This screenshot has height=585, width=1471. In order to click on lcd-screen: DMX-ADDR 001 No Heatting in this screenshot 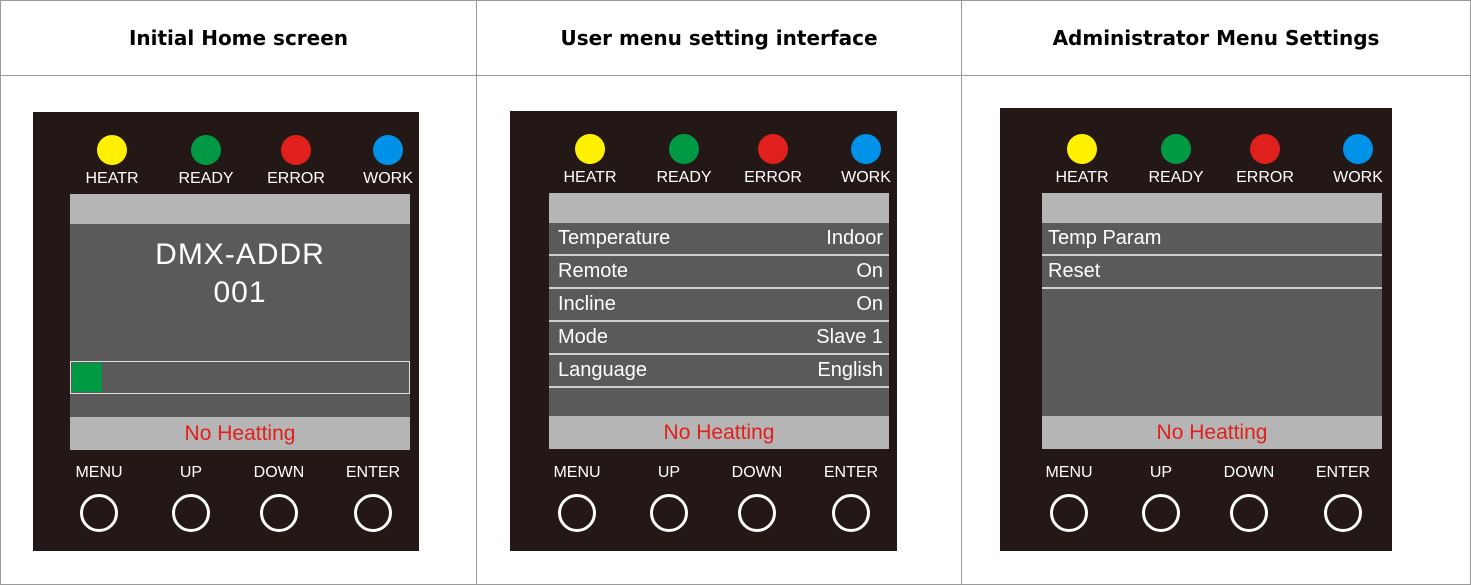, I will do `click(240, 322)`.